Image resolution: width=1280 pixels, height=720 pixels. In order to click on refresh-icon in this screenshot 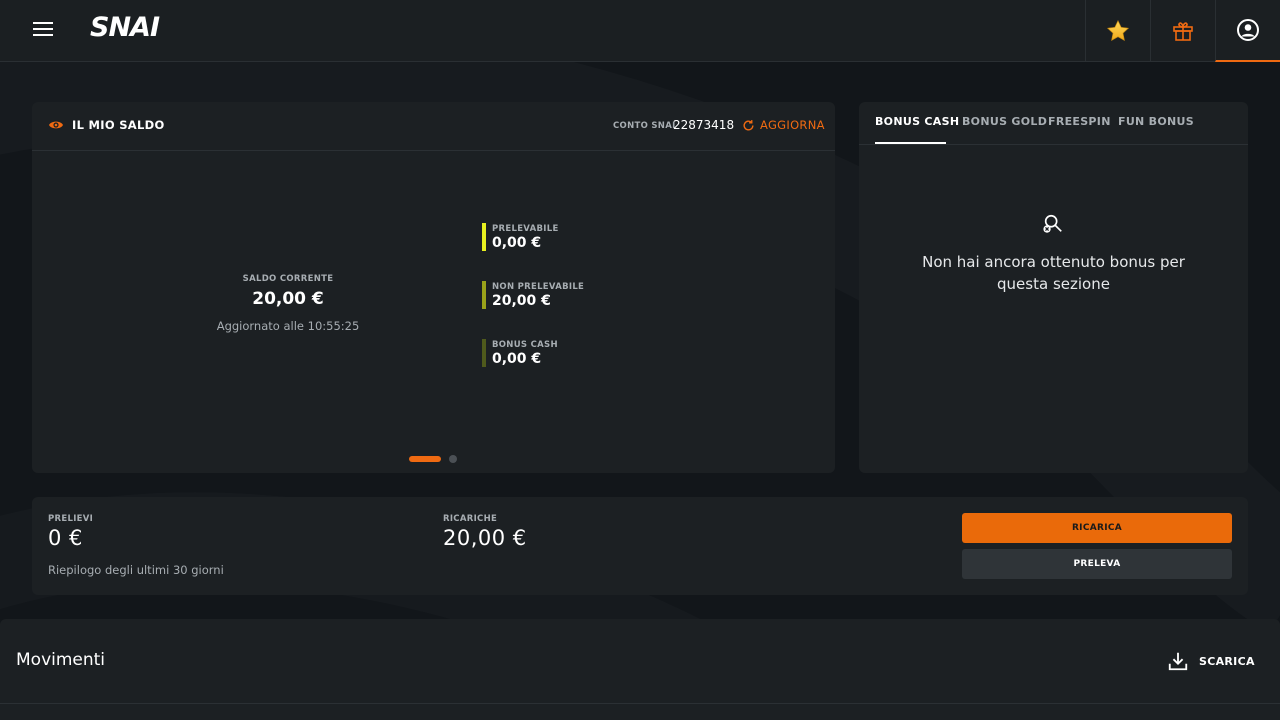, I will do `click(748, 125)`.